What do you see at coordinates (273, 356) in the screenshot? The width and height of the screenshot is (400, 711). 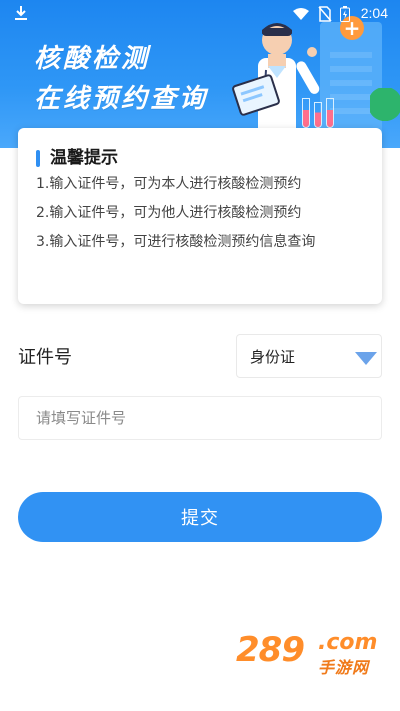 I see `id-type-selected-value: 身份证` at bounding box center [273, 356].